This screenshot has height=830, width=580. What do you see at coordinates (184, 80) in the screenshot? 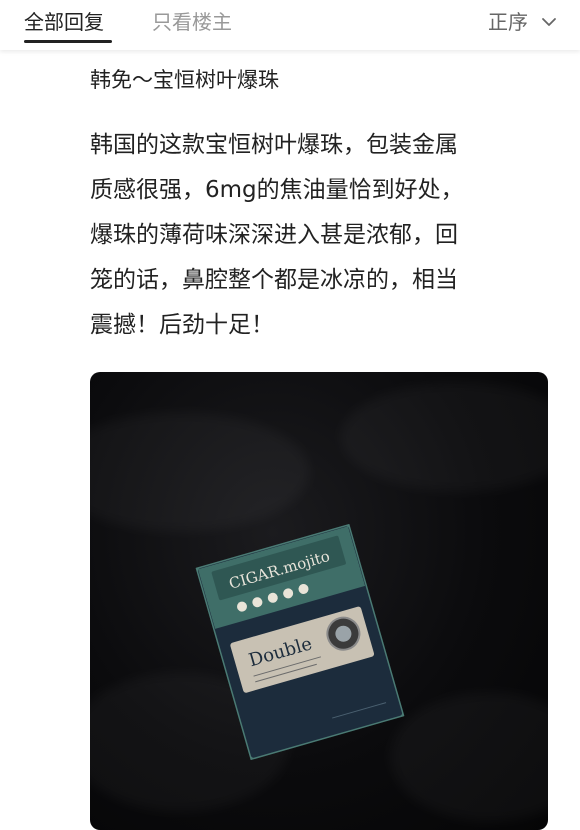
I see `post-title: 韩免～宝恒树叶爆珠` at bounding box center [184, 80].